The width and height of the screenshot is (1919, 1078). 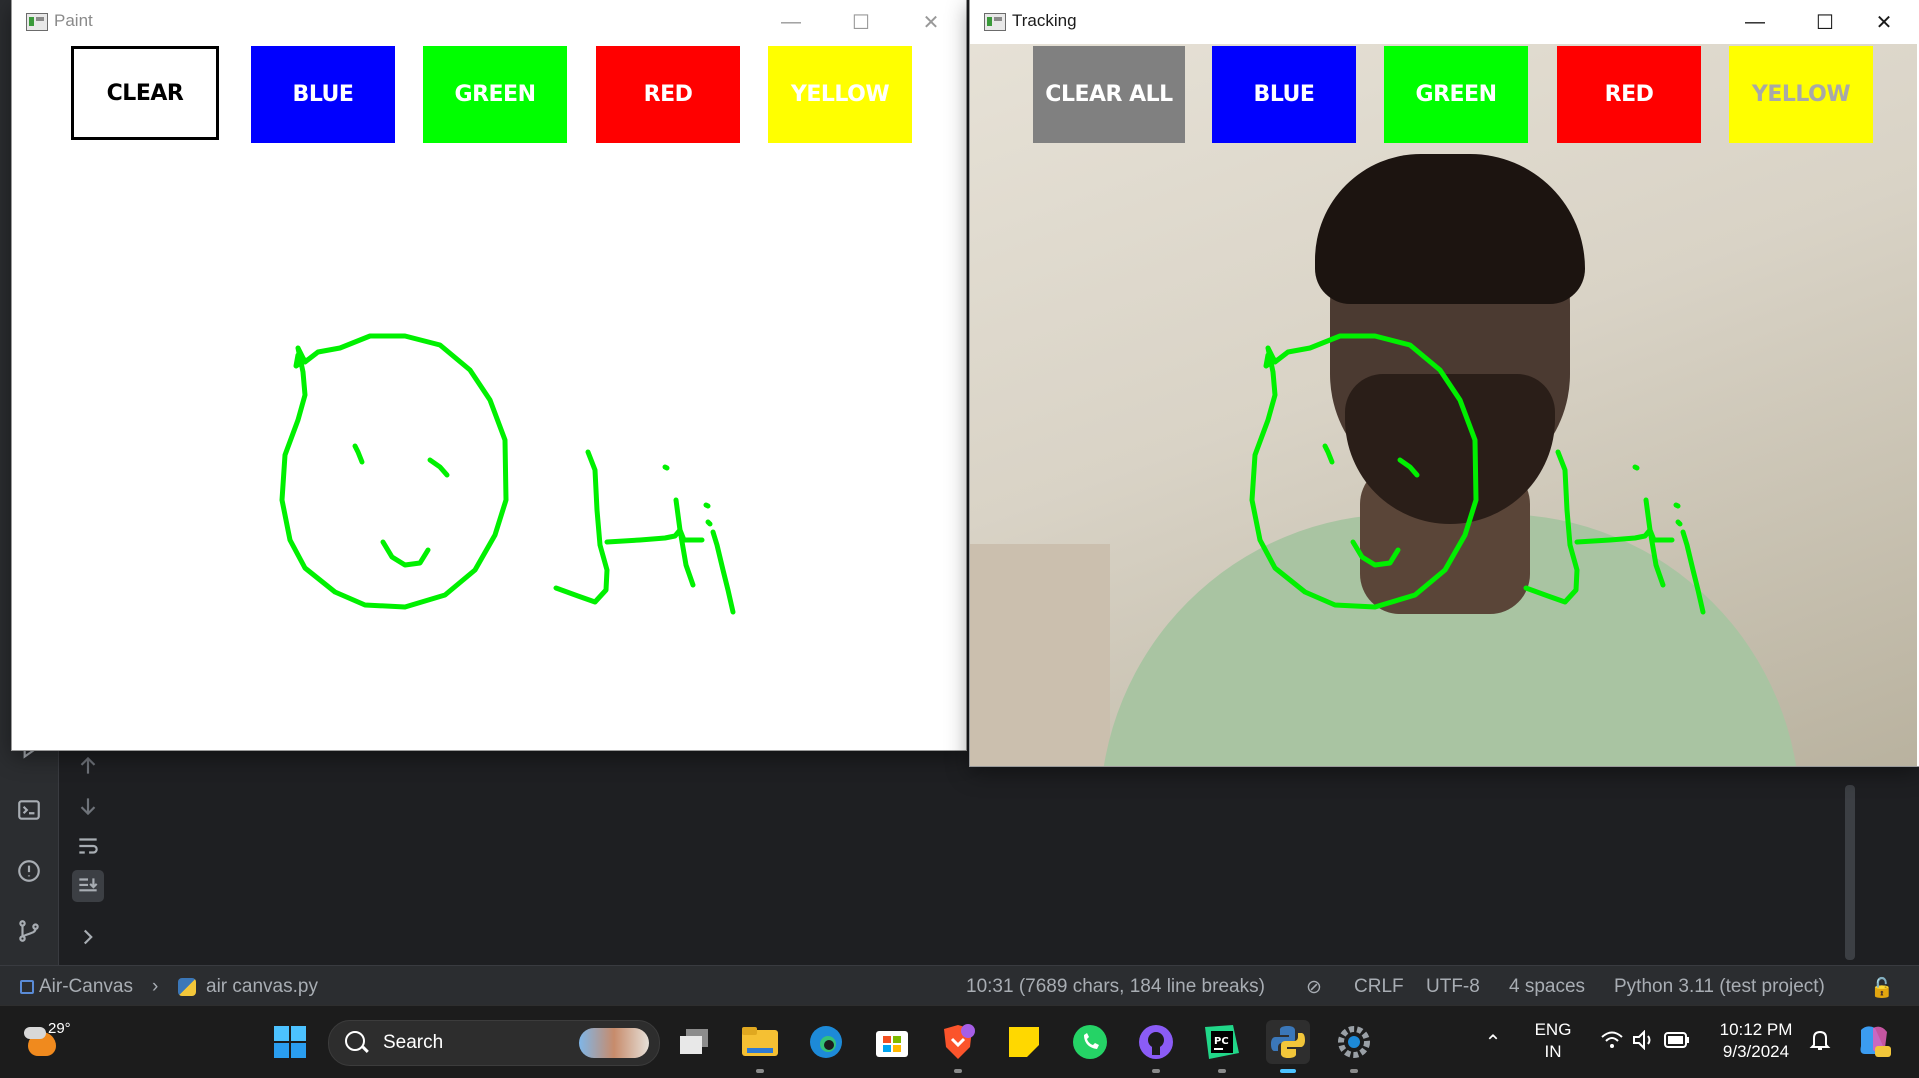 What do you see at coordinates (290, 1042) in the screenshot?
I see `start-button` at bounding box center [290, 1042].